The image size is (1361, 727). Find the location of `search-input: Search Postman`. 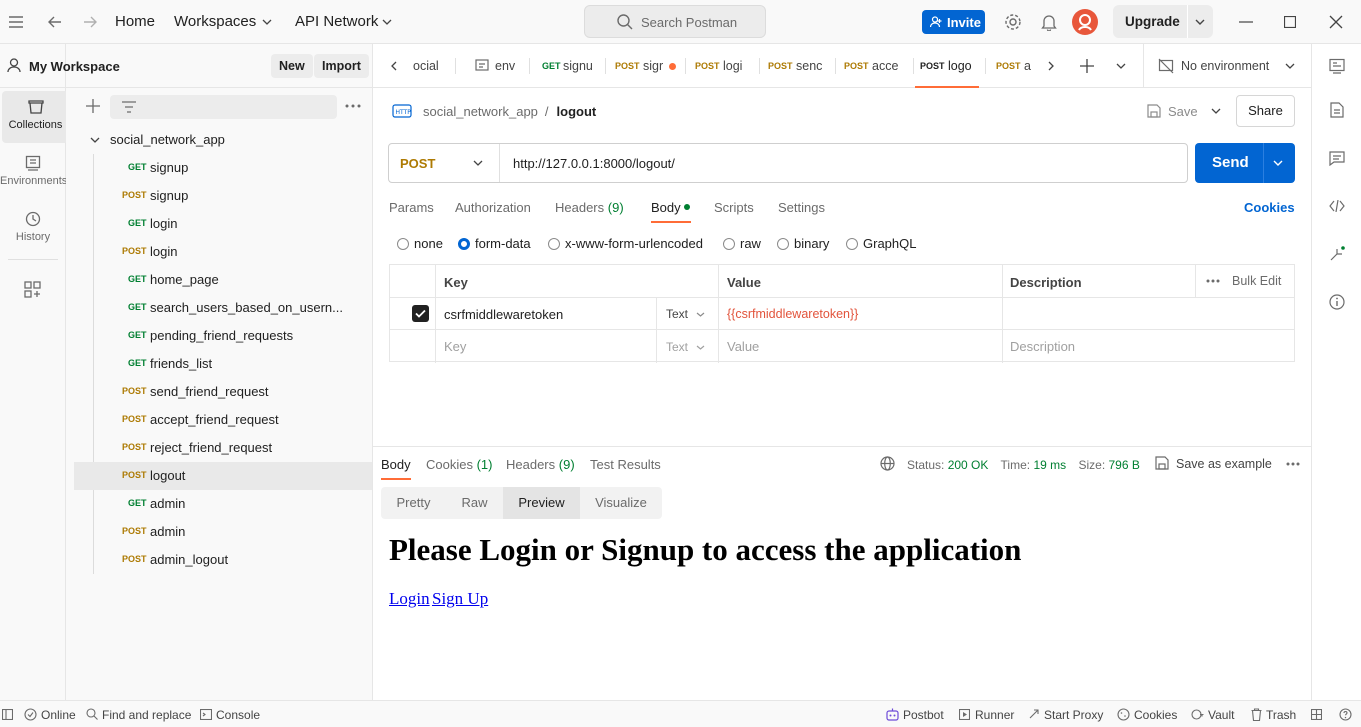

search-input: Search Postman is located at coordinates (675, 21).